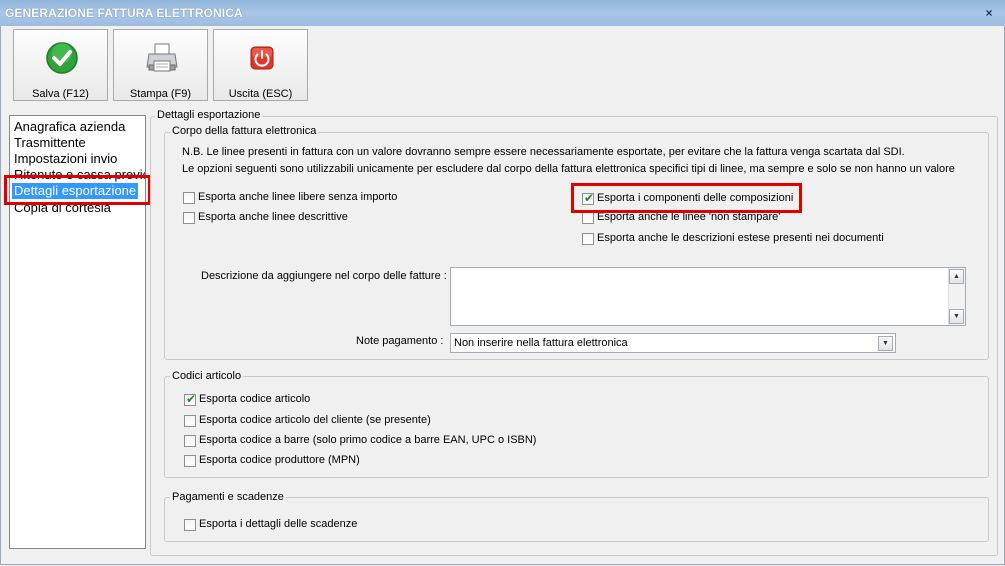  I want to click on print-button-label: Stampa (F9), so click(160, 94).